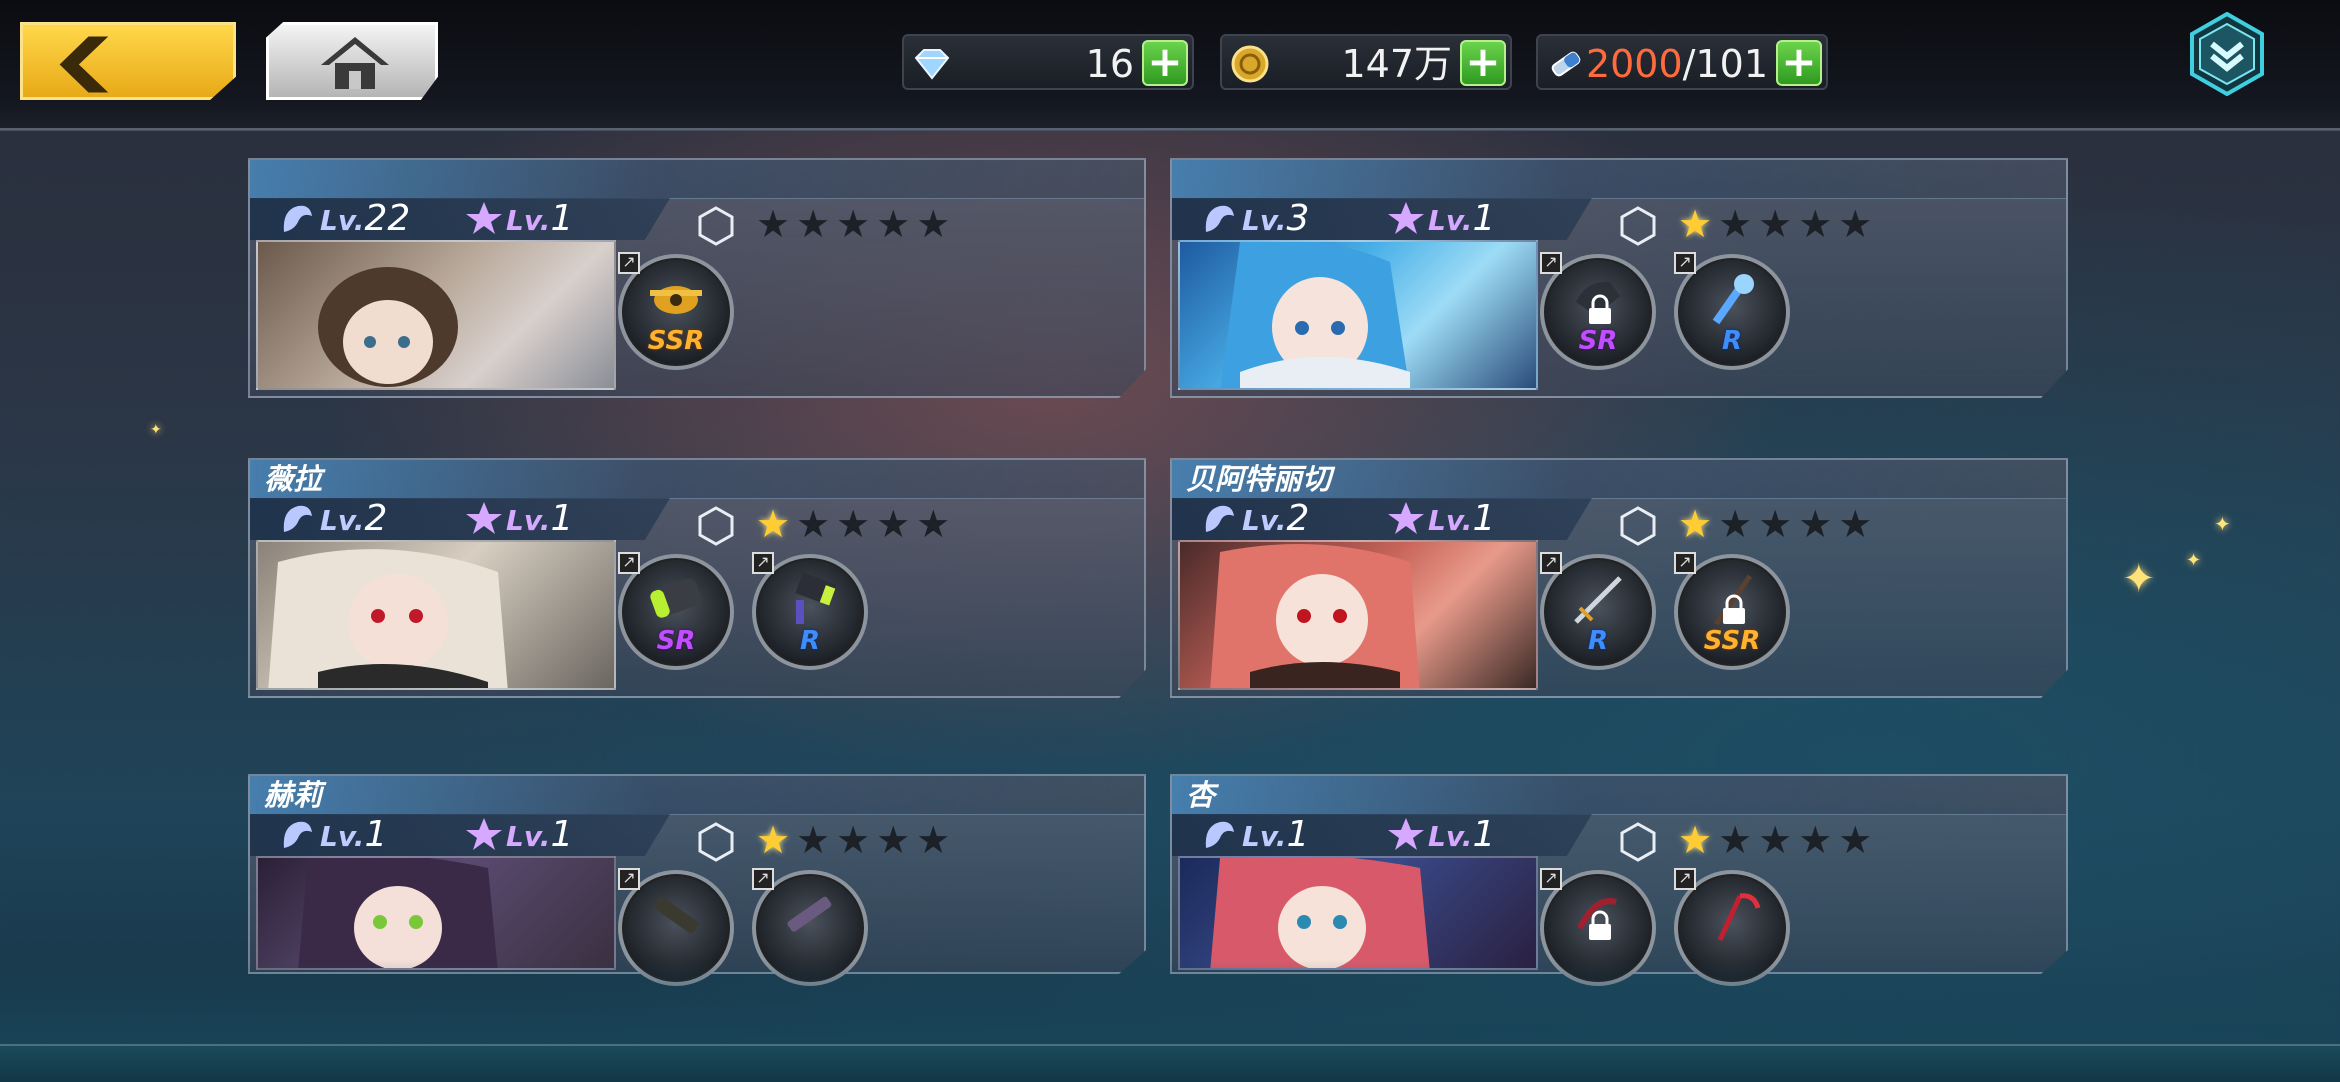 The height and width of the screenshot is (1082, 2340). What do you see at coordinates (932, 64) in the screenshot?
I see `diamond-icon` at bounding box center [932, 64].